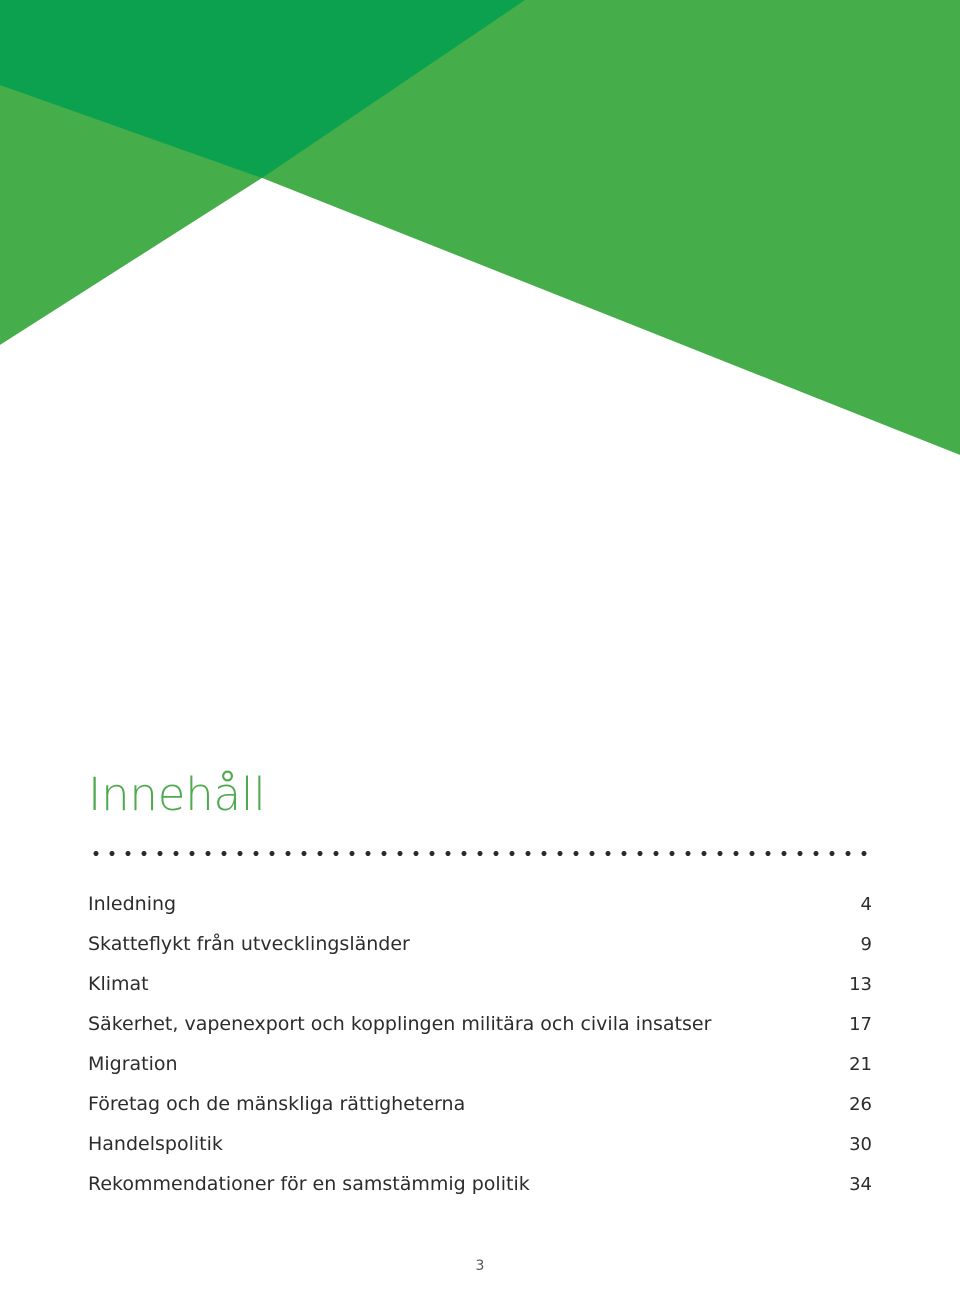 This screenshot has height=1307, width=960. I want to click on toc-entry-handelspolitik: Handelspolitik 30, so click(480, 1144).